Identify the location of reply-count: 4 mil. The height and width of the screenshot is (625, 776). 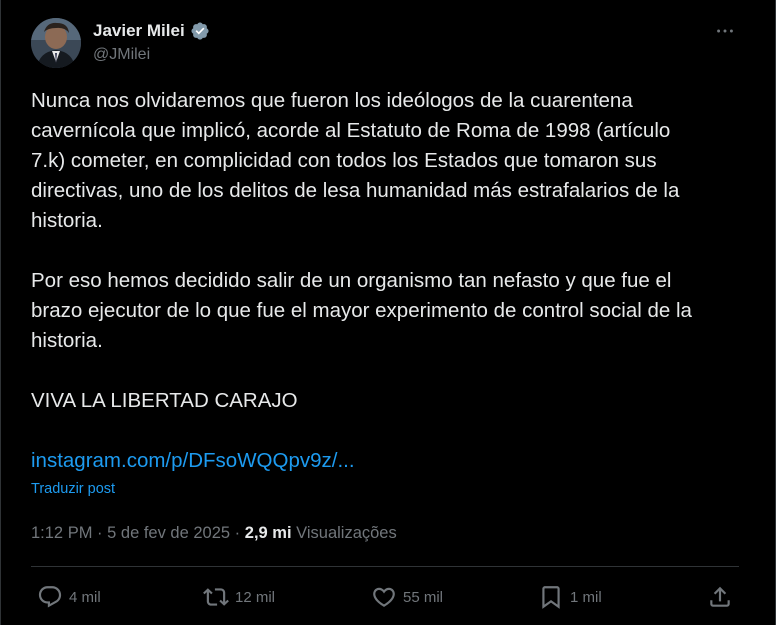
(85, 597).